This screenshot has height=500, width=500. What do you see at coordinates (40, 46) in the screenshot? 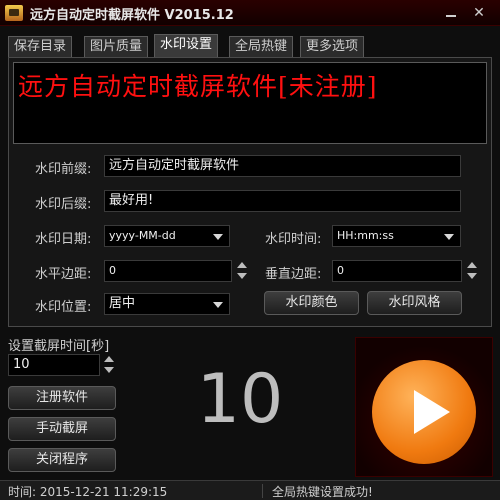
I see `tab-save-dir: 保存目录` at bounding box center [40, 46].